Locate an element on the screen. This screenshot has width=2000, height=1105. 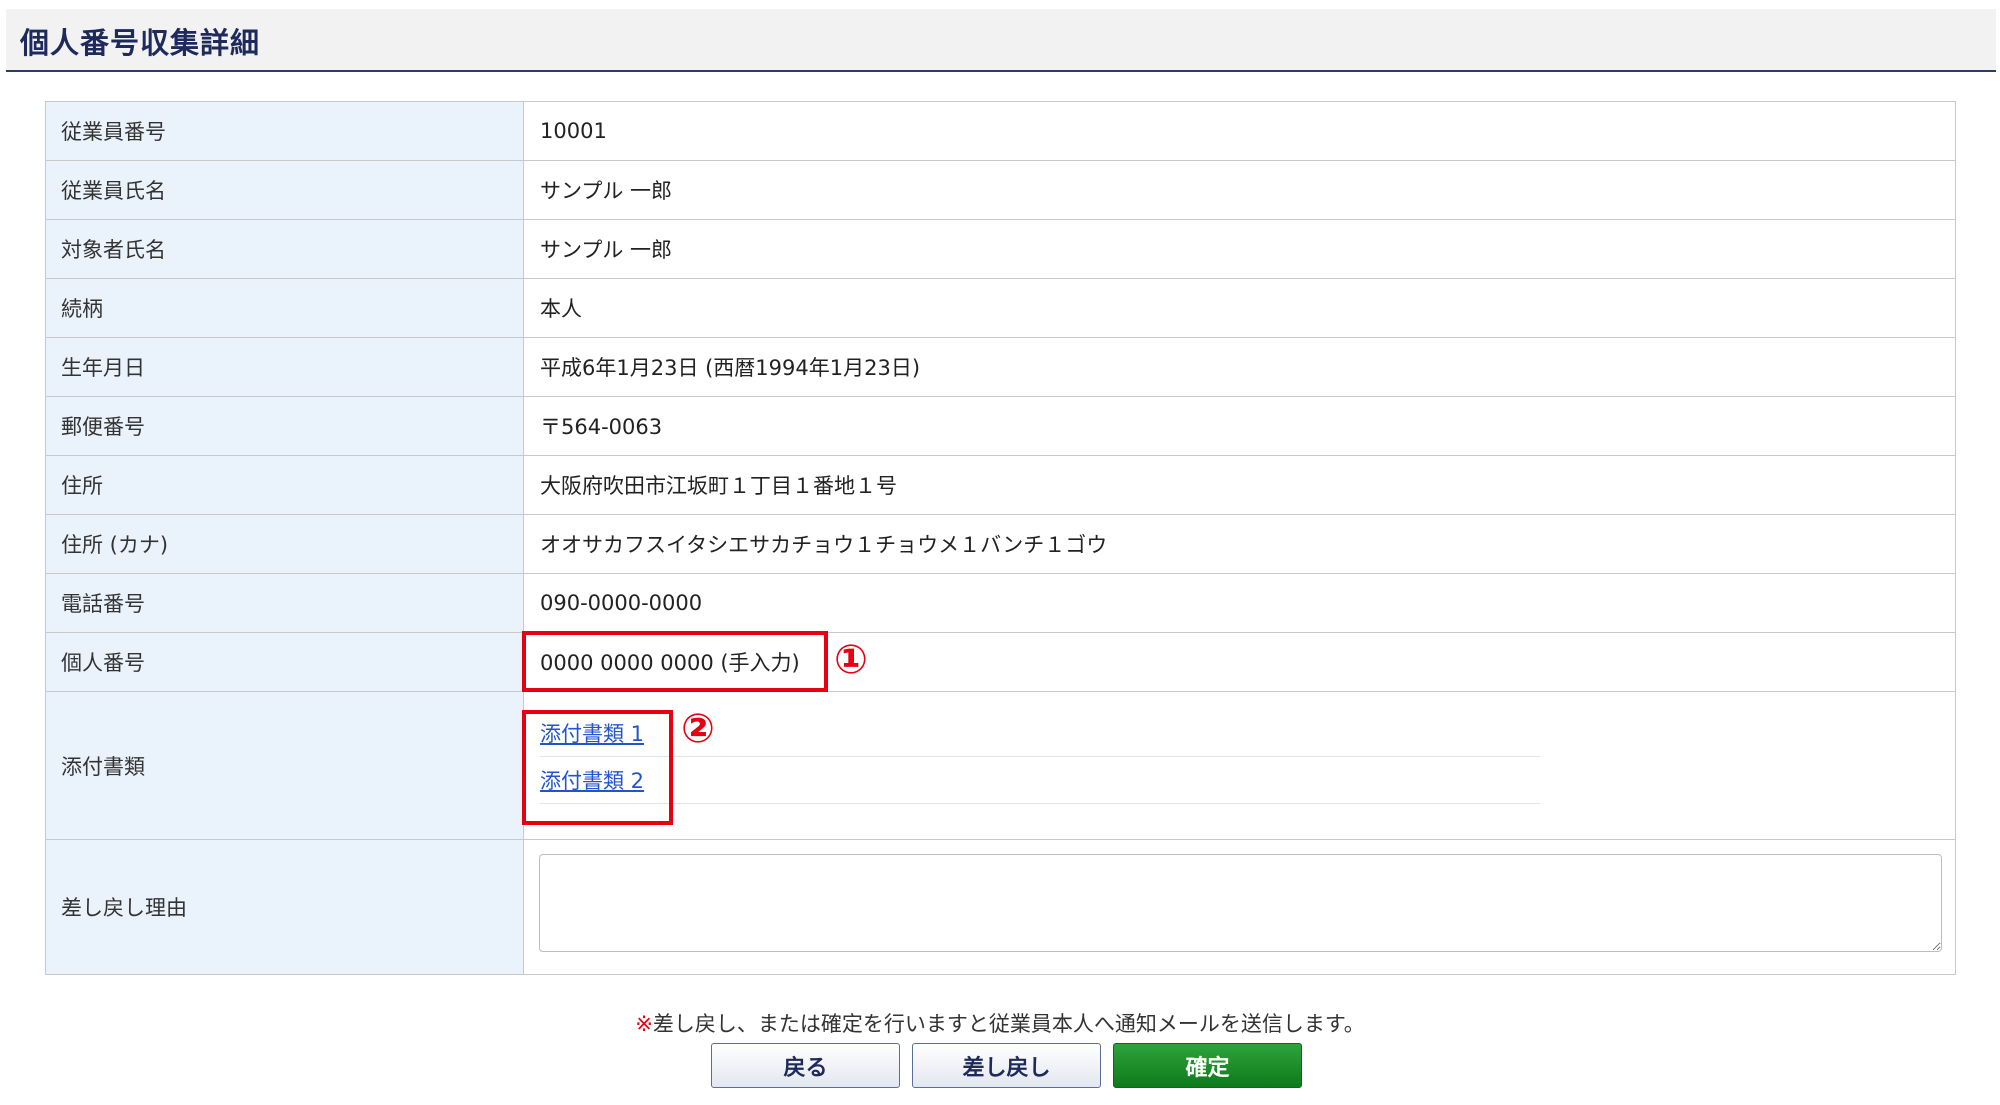
list-item: 添付書類 2 is located at coordinates (1040, 780).